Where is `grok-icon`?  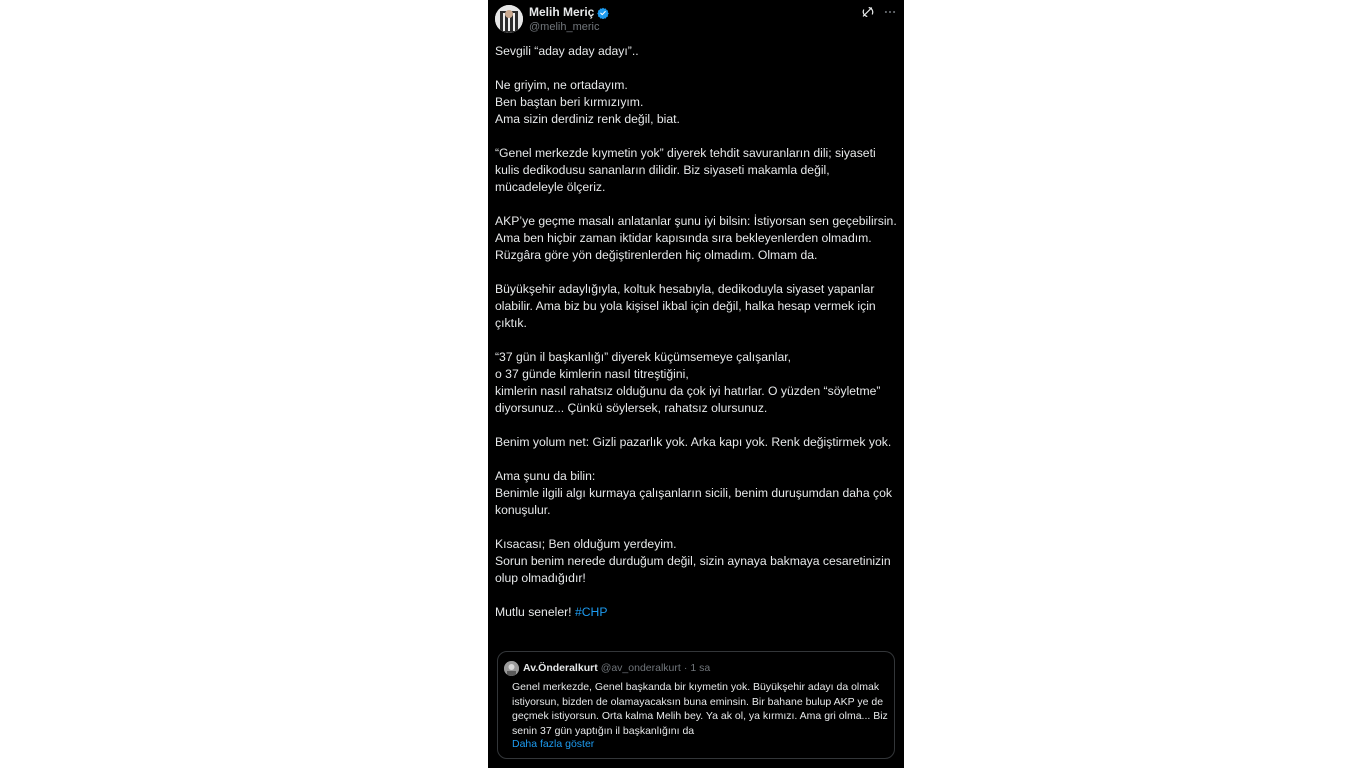
grok-icon is located at coordinates (868, 12).